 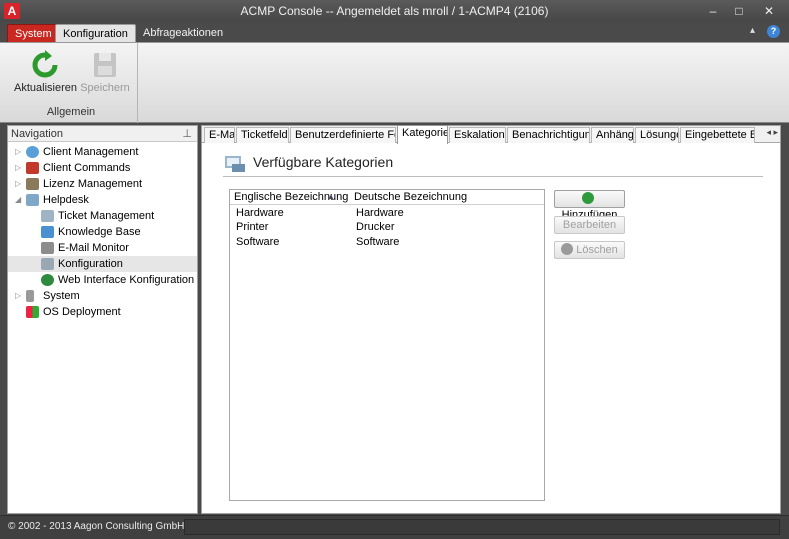 What do you see at coordinates (482, 527) in the screenshot?
I see `status-panel` at bounding box center [482, 527].